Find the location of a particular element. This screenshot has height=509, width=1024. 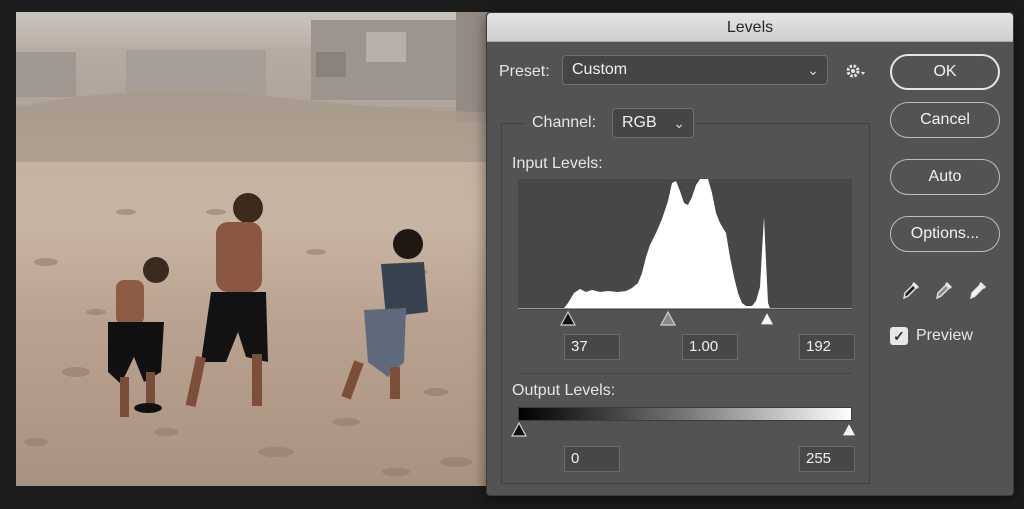

preset-value: Custom is located at coordinates (600, 69).